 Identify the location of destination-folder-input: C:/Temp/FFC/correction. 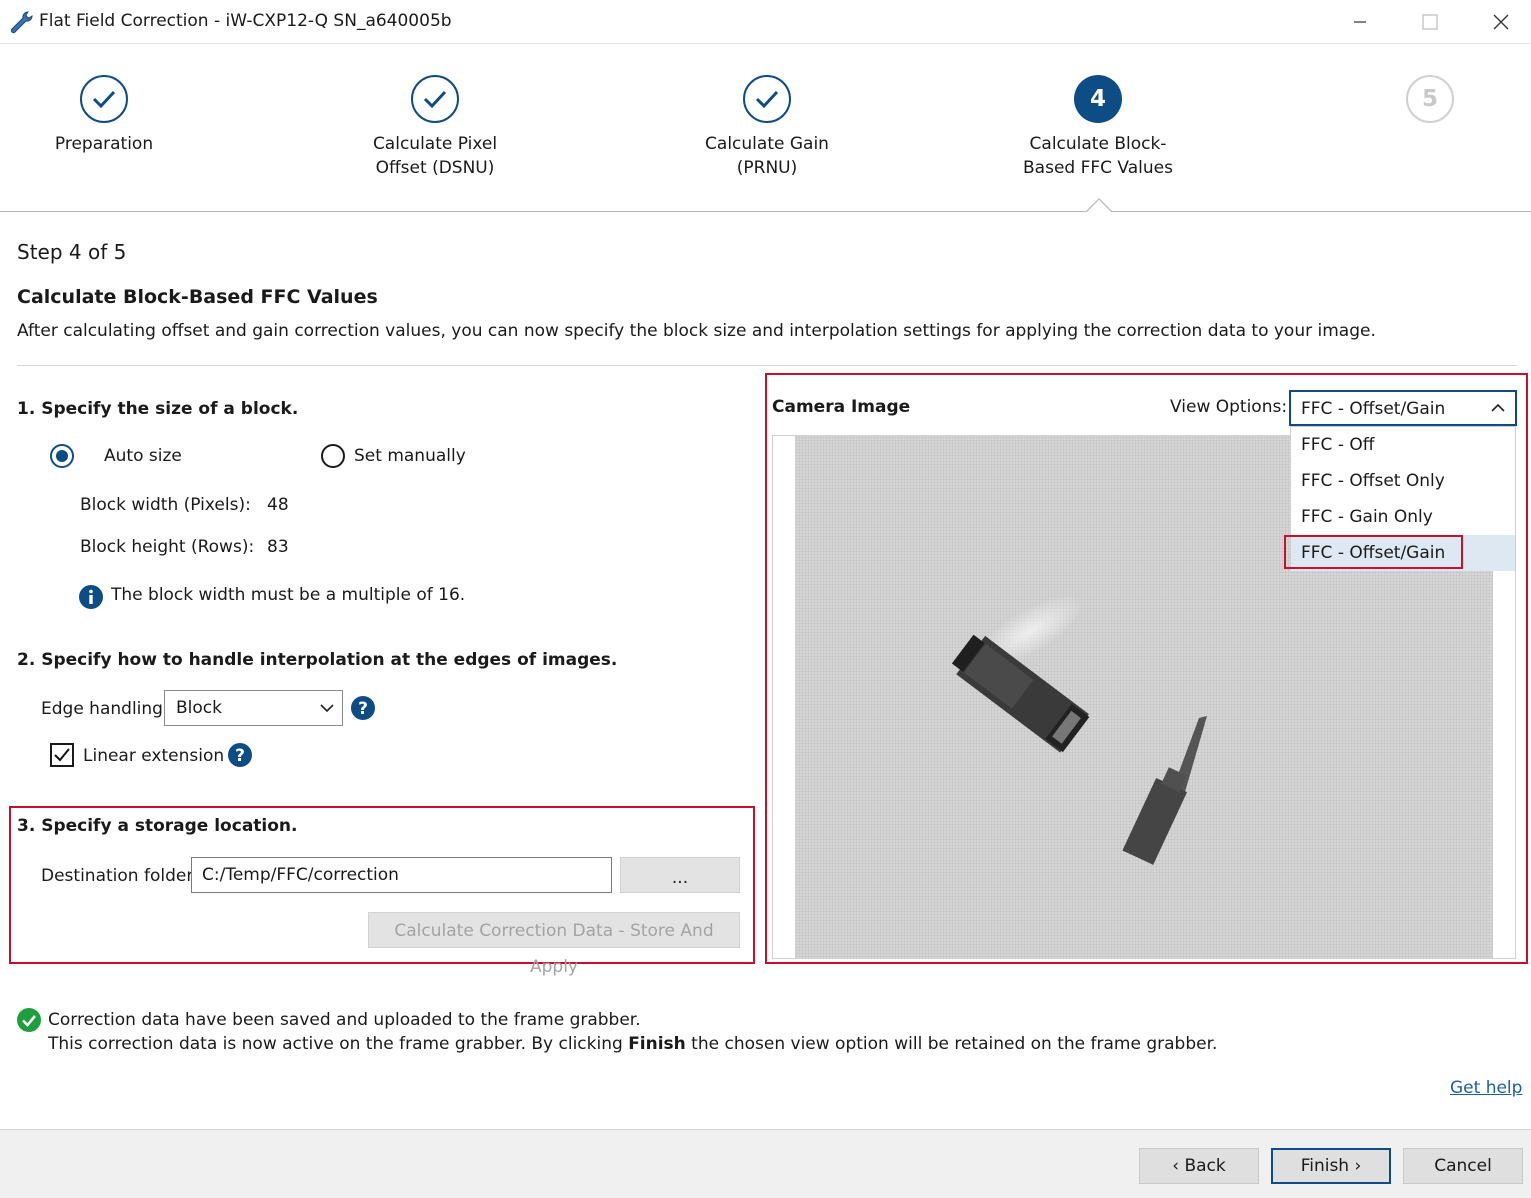
(401, 875).